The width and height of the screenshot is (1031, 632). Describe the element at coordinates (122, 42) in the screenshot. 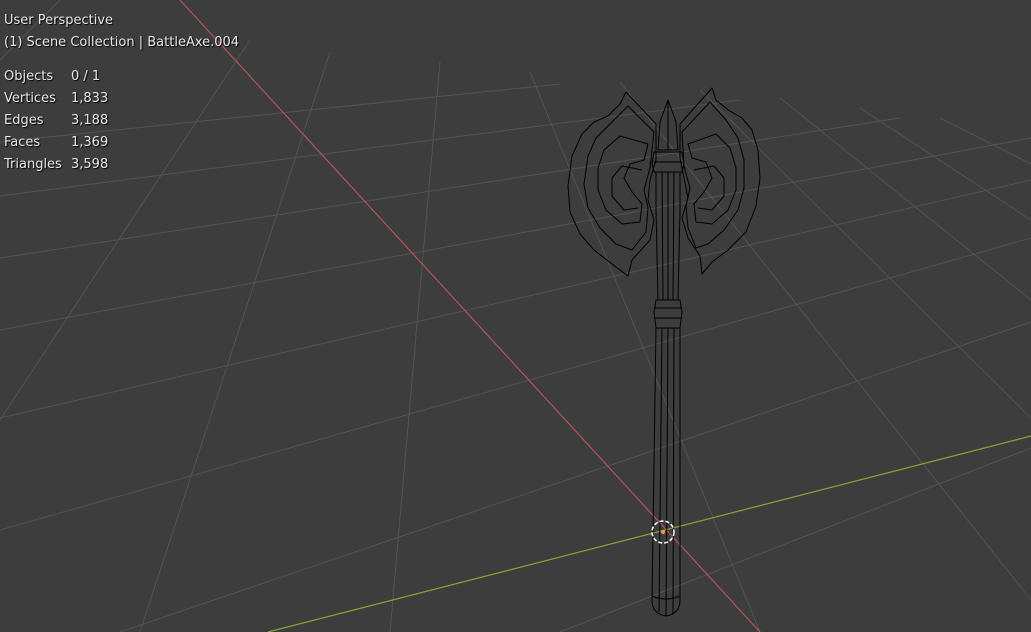

I see `collection-info-label: (1) Scene Collection | BattleAxe.004` at that location.